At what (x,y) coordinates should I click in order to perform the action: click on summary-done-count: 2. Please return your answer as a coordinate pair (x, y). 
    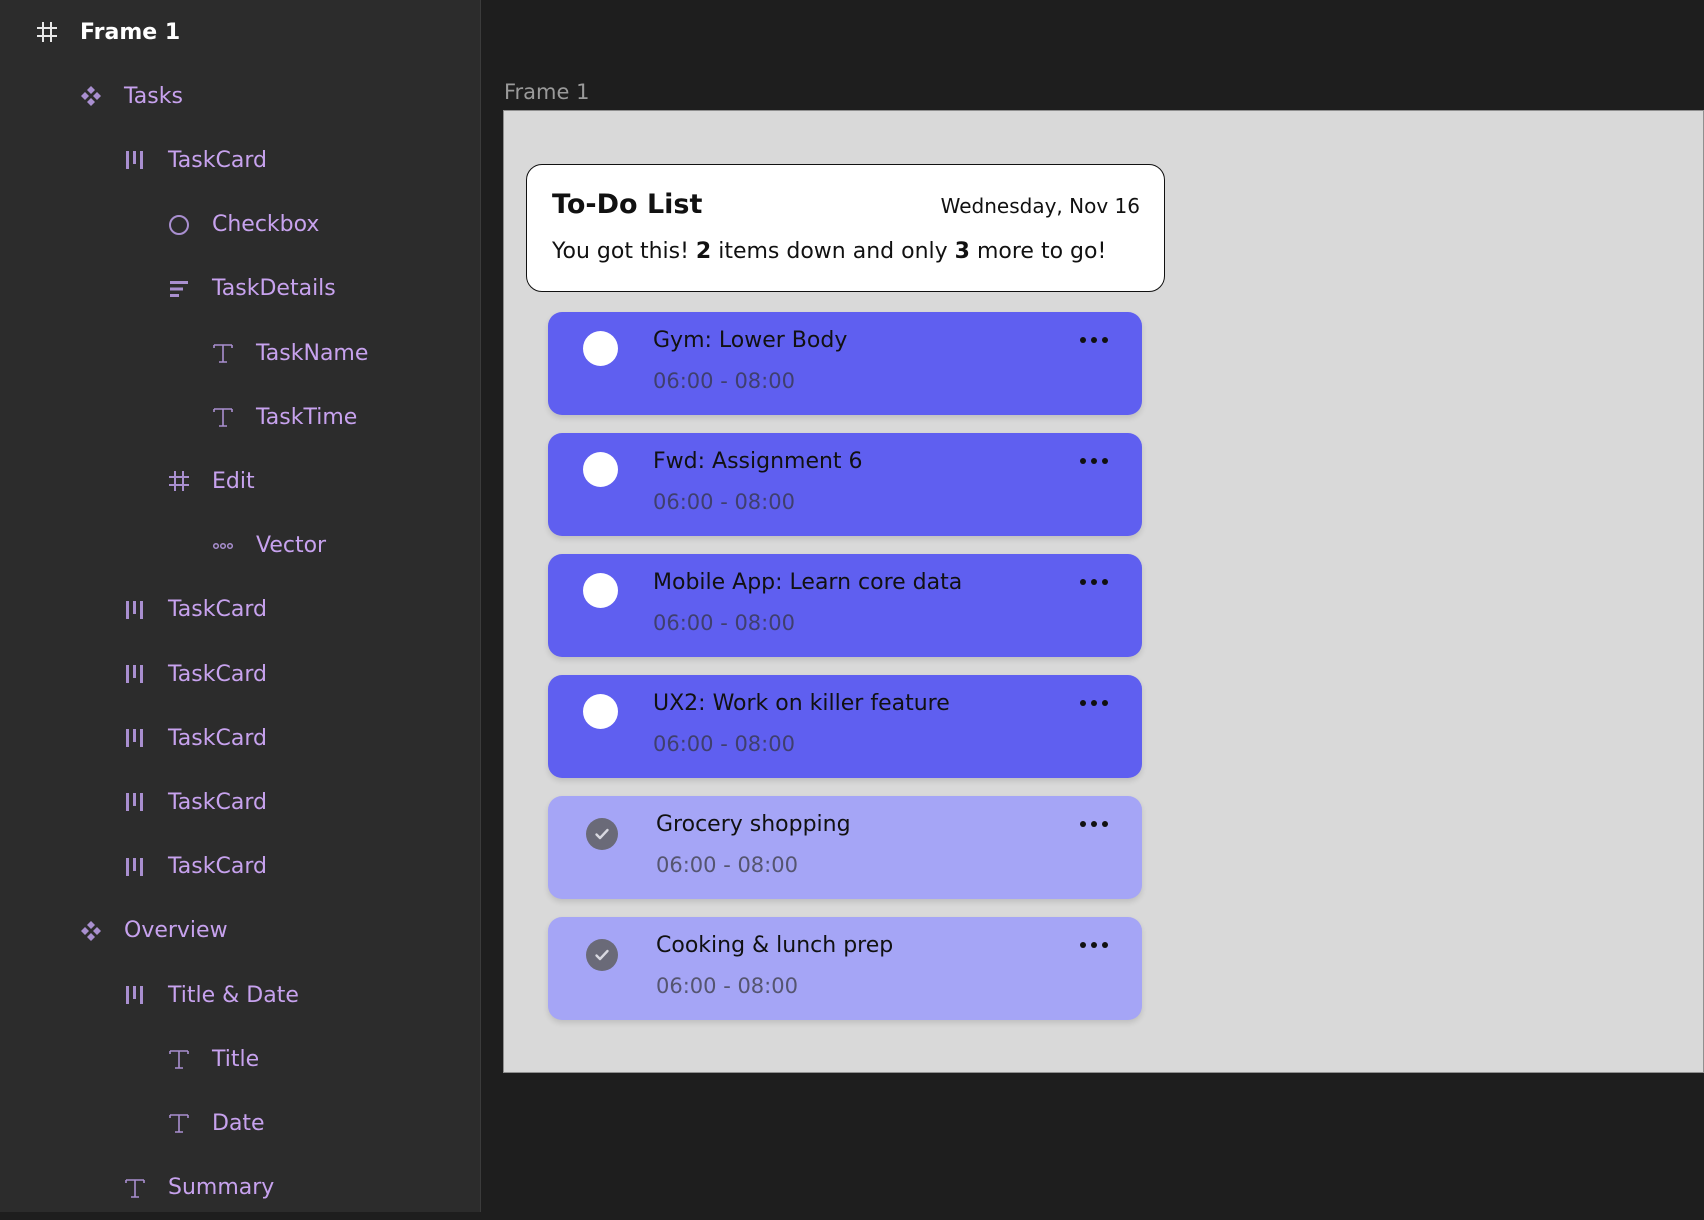
    Looking at the image, I should click on (703, 251).